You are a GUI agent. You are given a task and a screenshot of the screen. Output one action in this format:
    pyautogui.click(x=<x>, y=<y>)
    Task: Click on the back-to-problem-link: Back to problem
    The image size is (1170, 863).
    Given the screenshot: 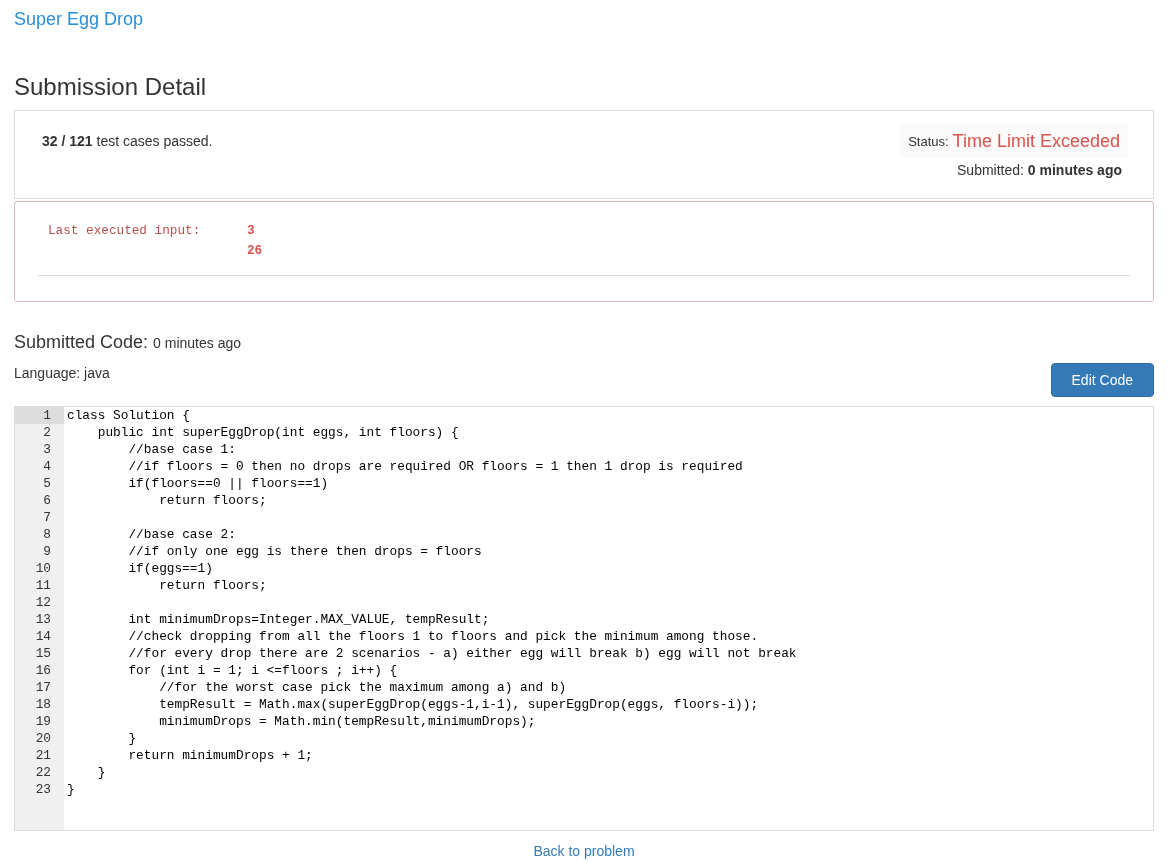 What is the action you would take?
    pyautogui.click(x=584, y=851)
    